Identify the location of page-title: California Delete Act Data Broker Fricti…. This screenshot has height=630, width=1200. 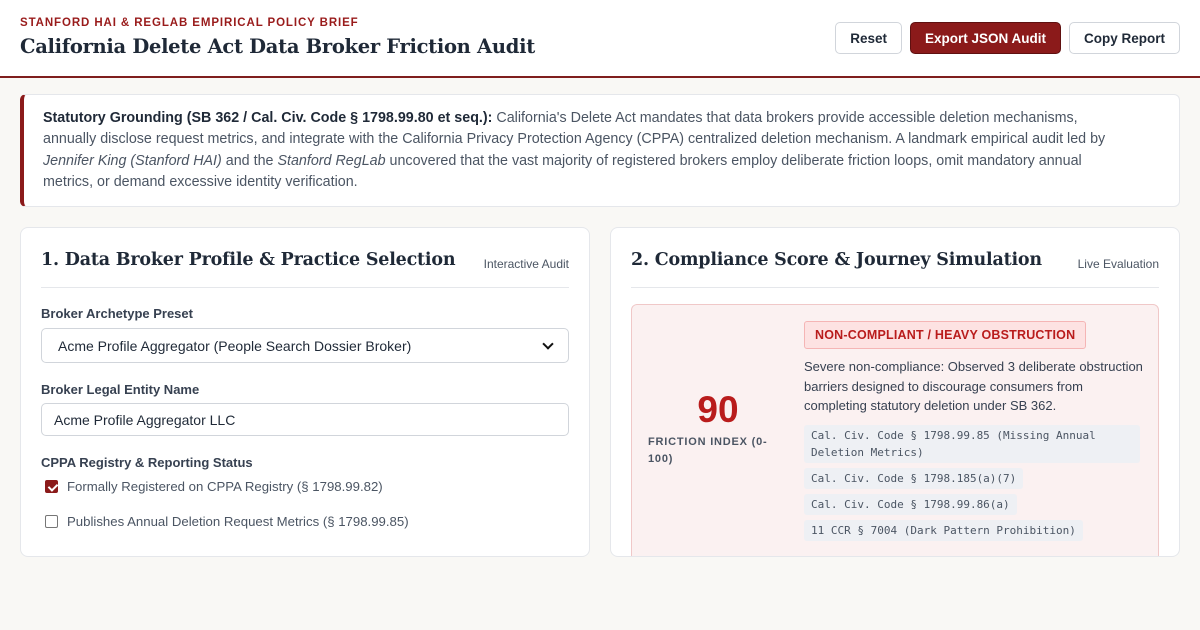
(277, 46).